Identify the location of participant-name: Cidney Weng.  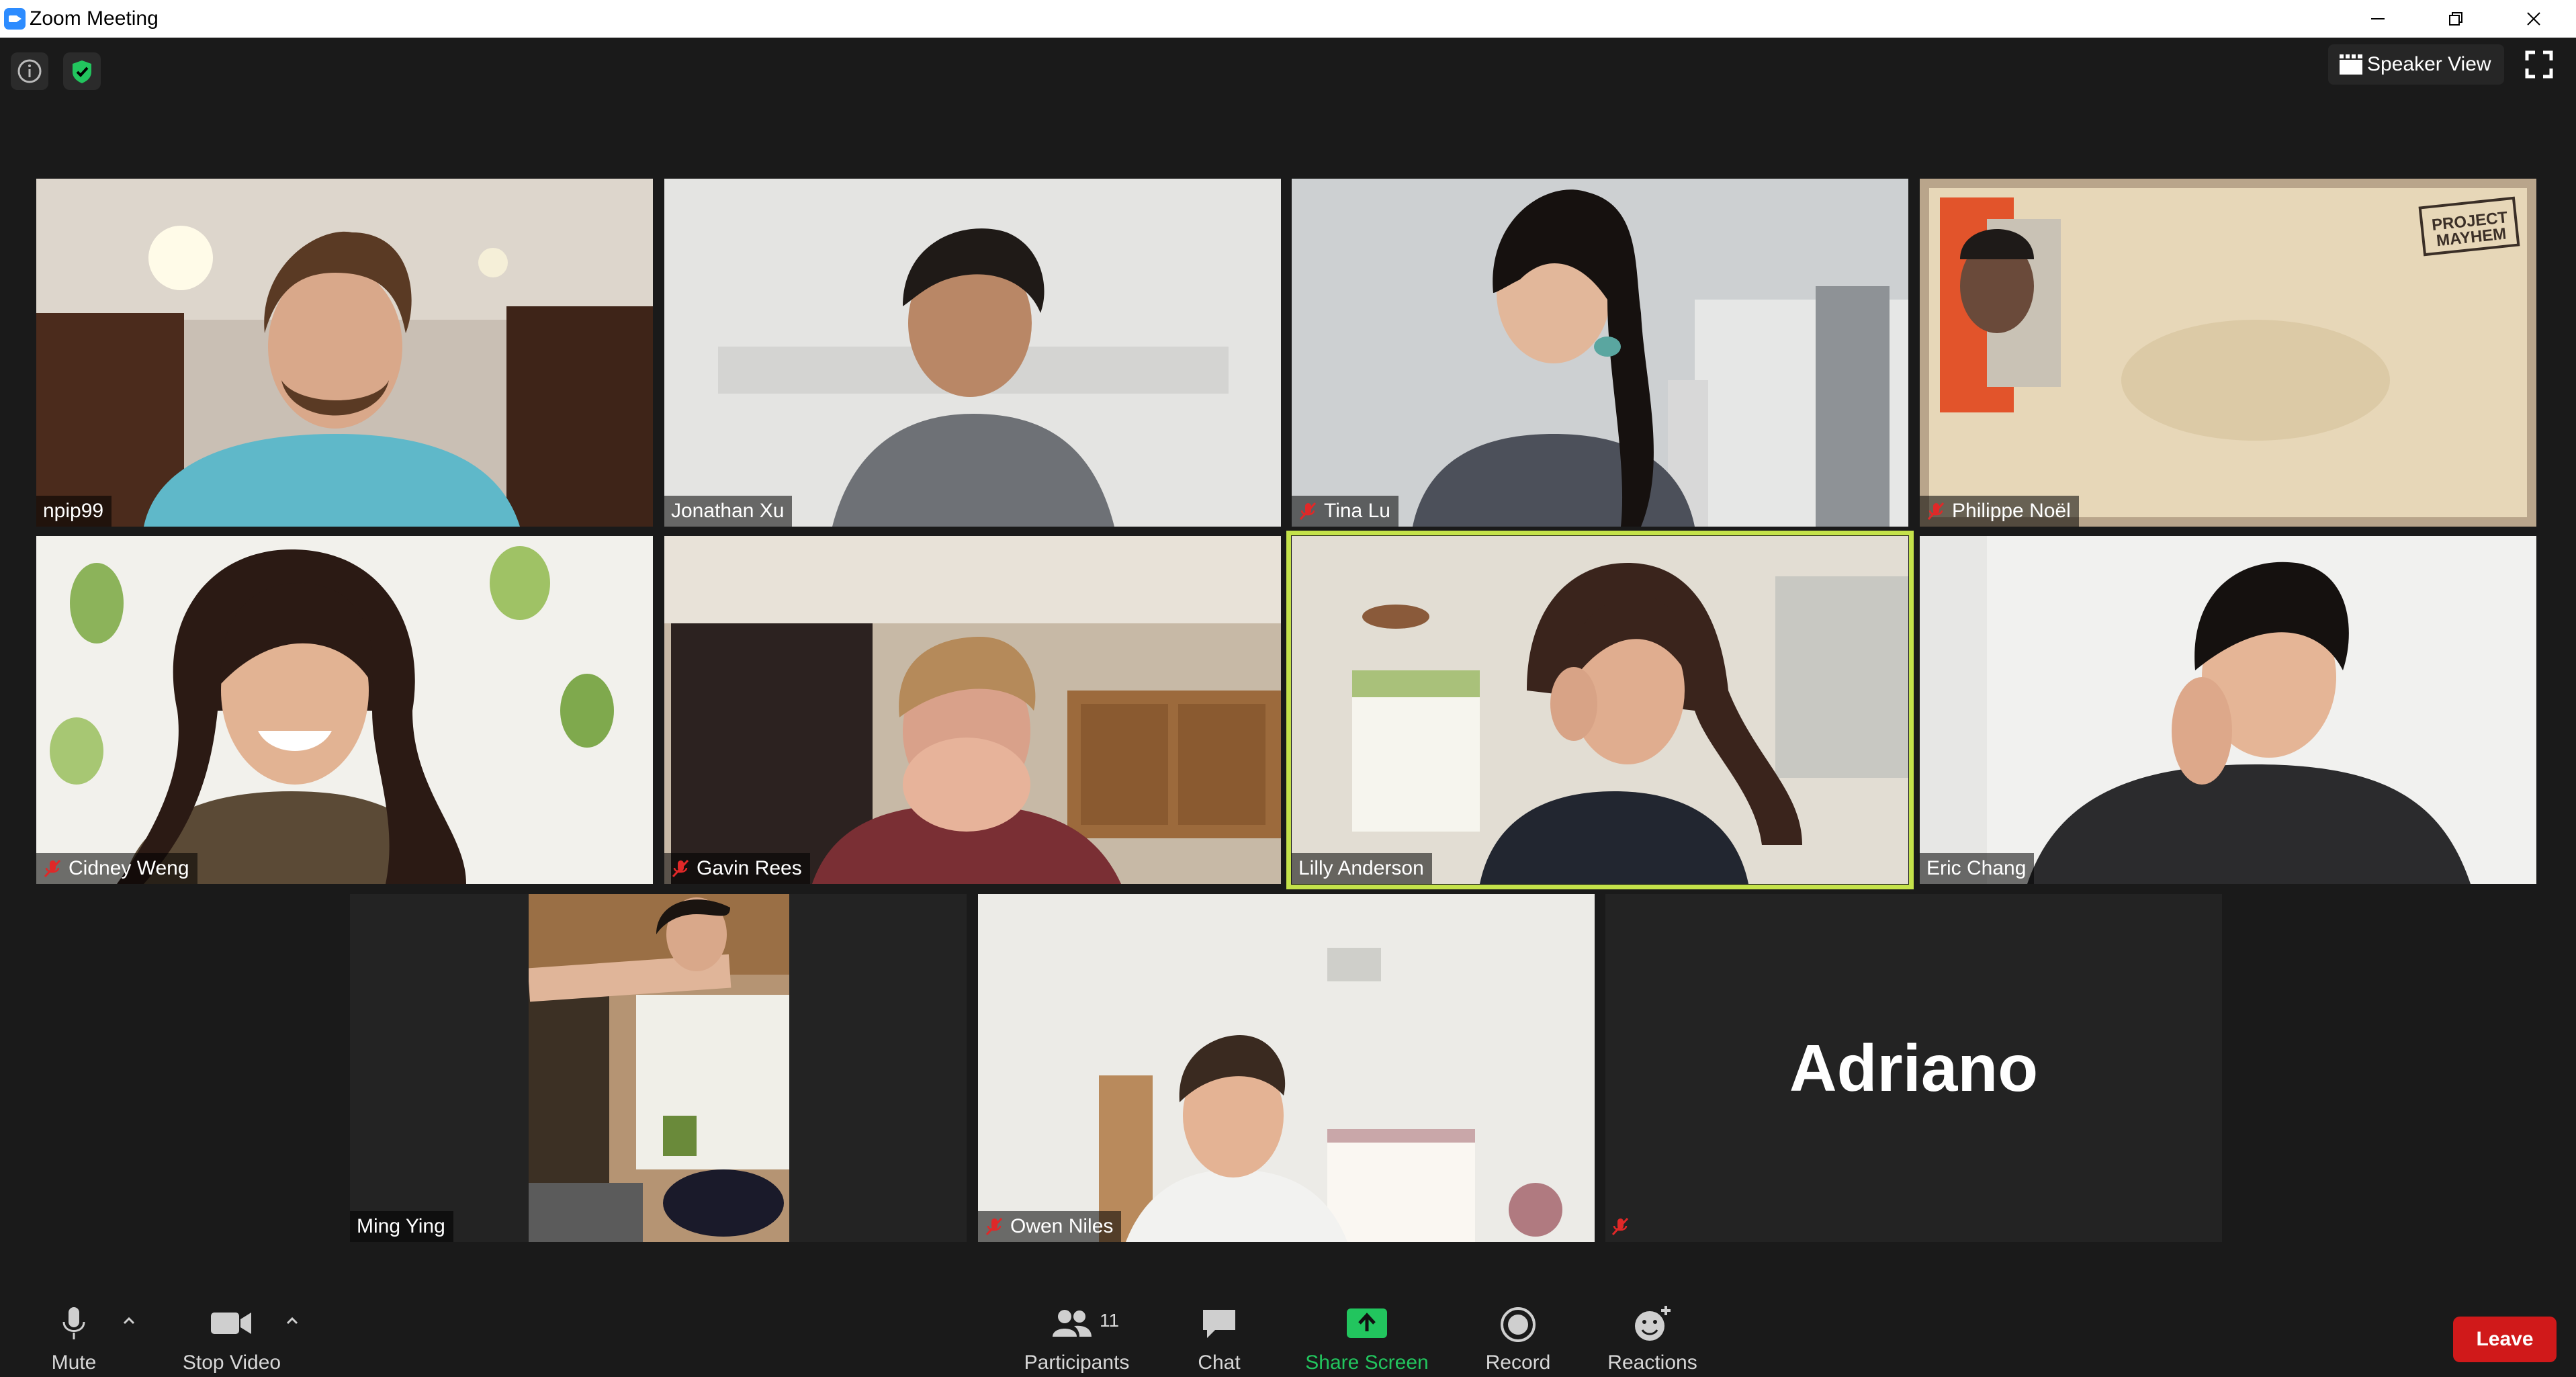
(129, 868).